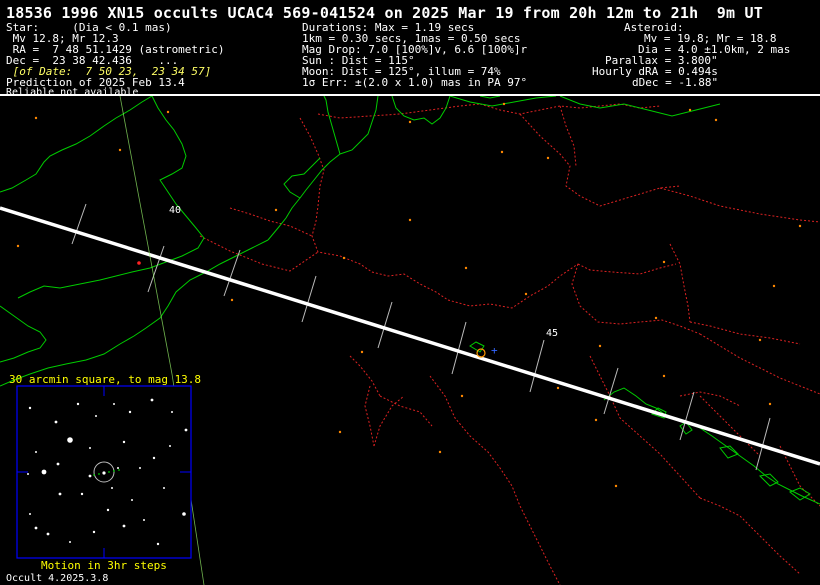 This screenshot has height=585, width=820. Describe the element at coordinates (494, 350) in the screenshot. I see `site-cross-icon: +` at that location.